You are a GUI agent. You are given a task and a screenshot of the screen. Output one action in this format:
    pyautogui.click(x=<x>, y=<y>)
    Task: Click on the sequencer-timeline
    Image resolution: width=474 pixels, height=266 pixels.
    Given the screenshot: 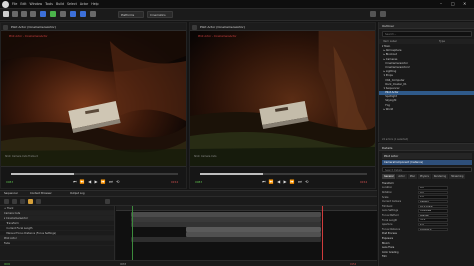 What is the action you would take?
    pyautogui.click(x=246, y=236)
    